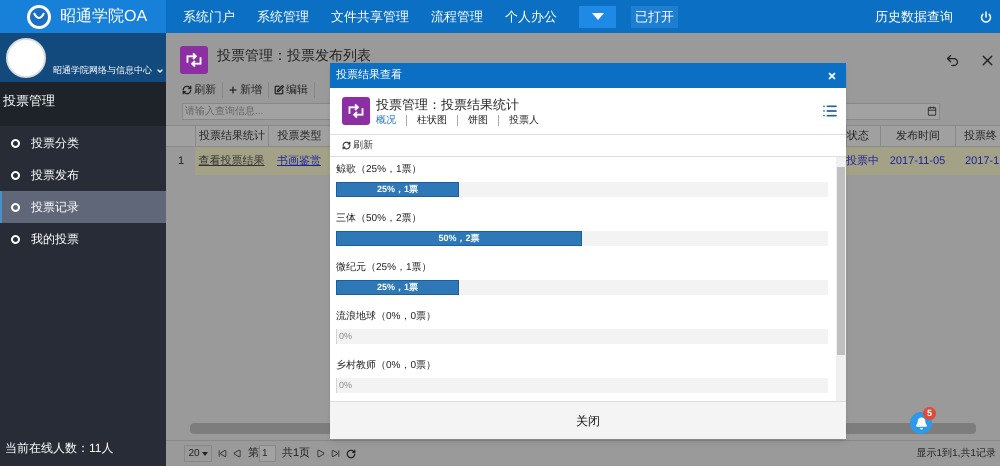  I want to click on power-icon, so click(986, 16).